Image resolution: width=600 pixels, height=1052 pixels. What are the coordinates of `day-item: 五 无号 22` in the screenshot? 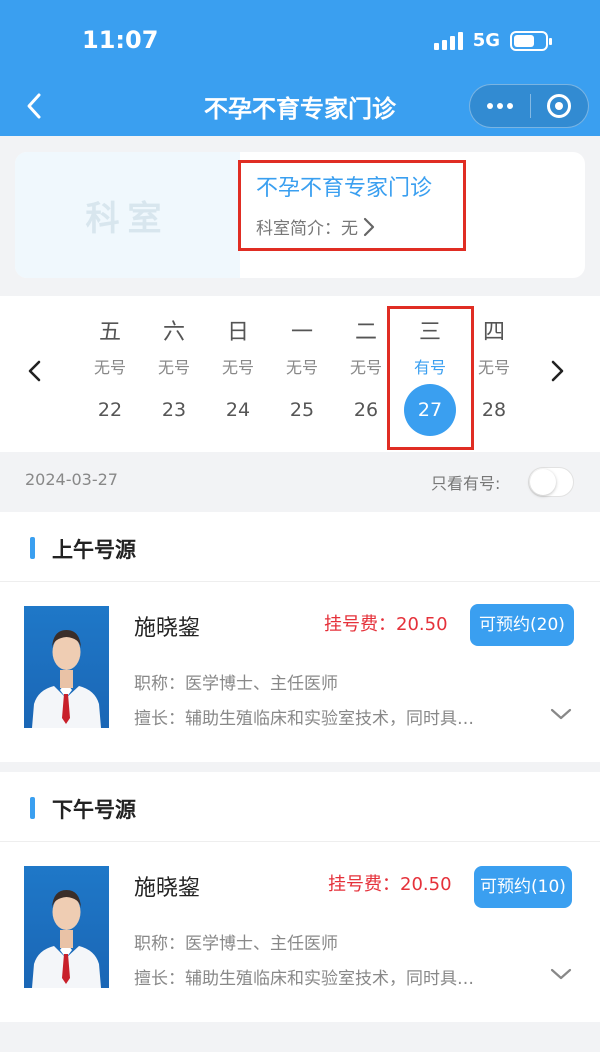 It's located at (110, 374).